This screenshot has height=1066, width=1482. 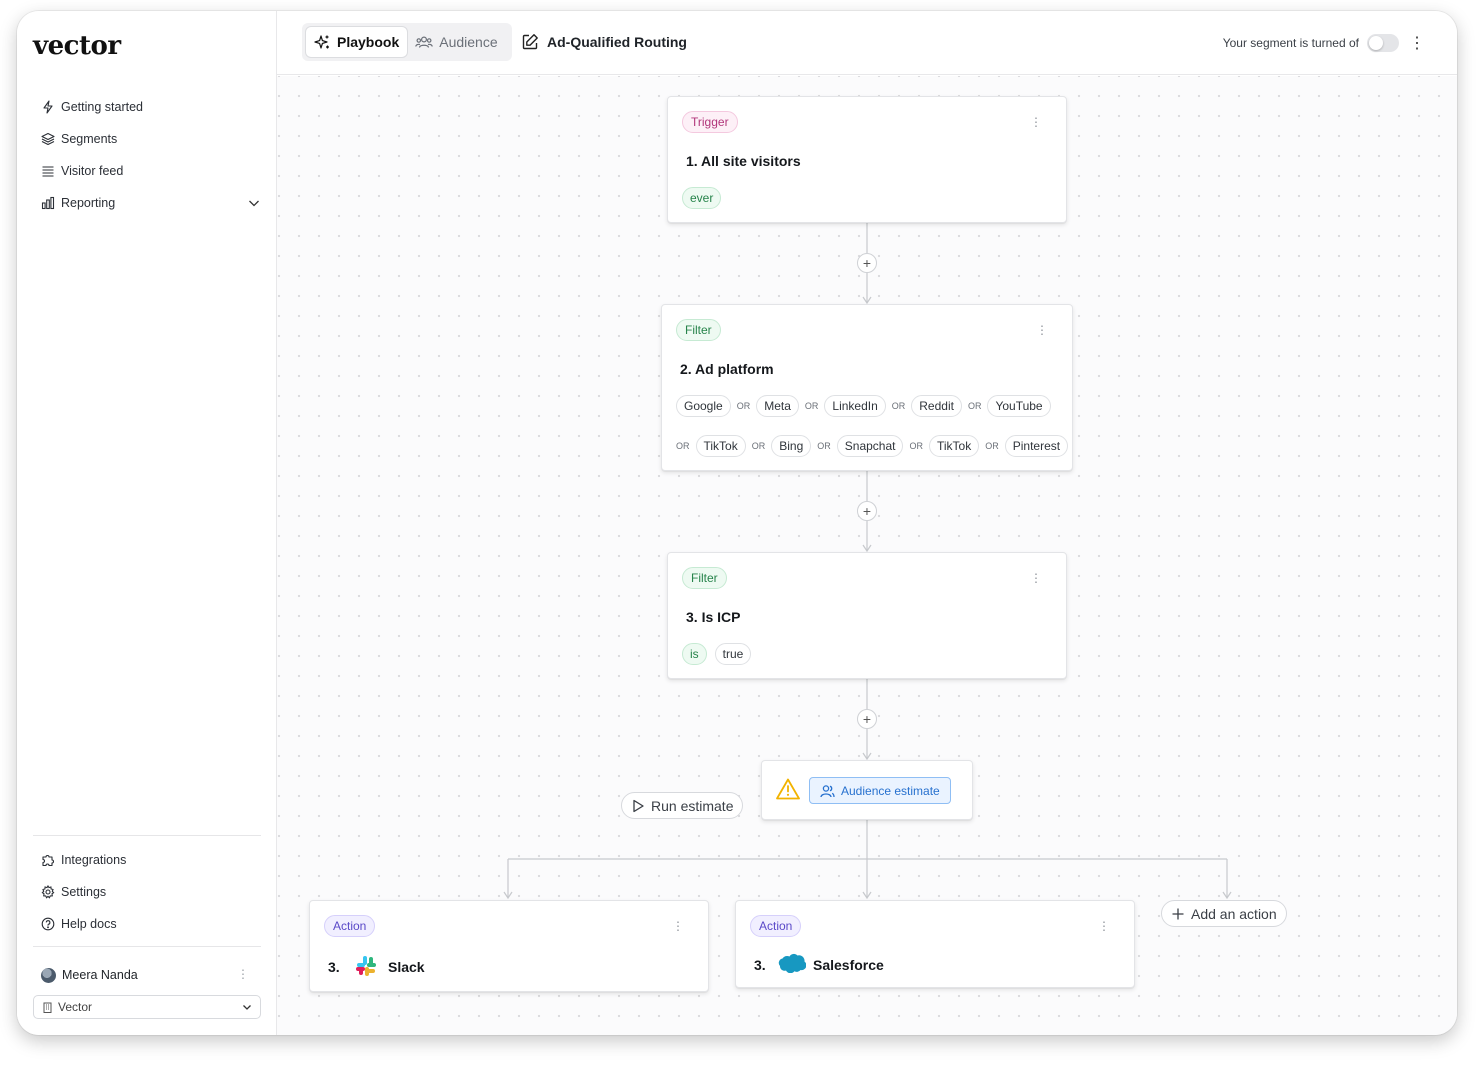 What do you see at coordinates (1290, 43) in the screenshot?
I see `segment-status-text: Your segment is turned of` at bounding box center [1290, 43].